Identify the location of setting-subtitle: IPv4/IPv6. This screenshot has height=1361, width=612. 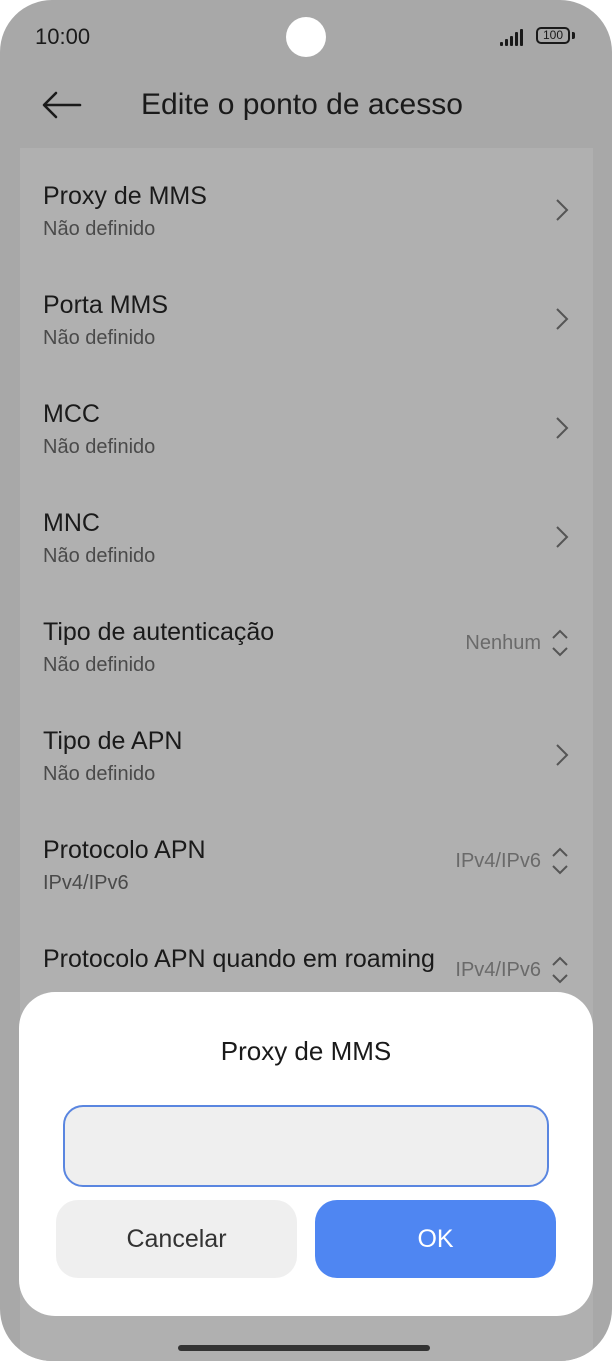
(86, 883).